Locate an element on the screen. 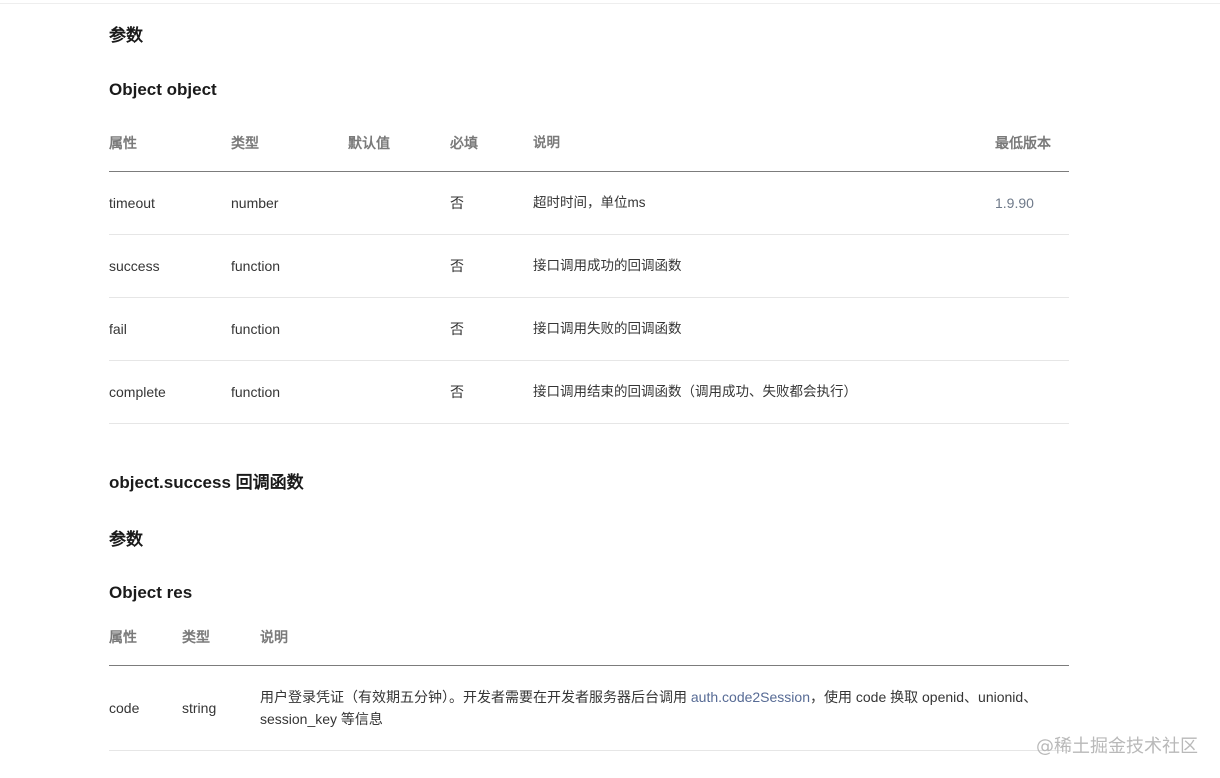 The width and height of the screenshot is (1220, 778). object-title: Object object is located at coordinates (163, 89).